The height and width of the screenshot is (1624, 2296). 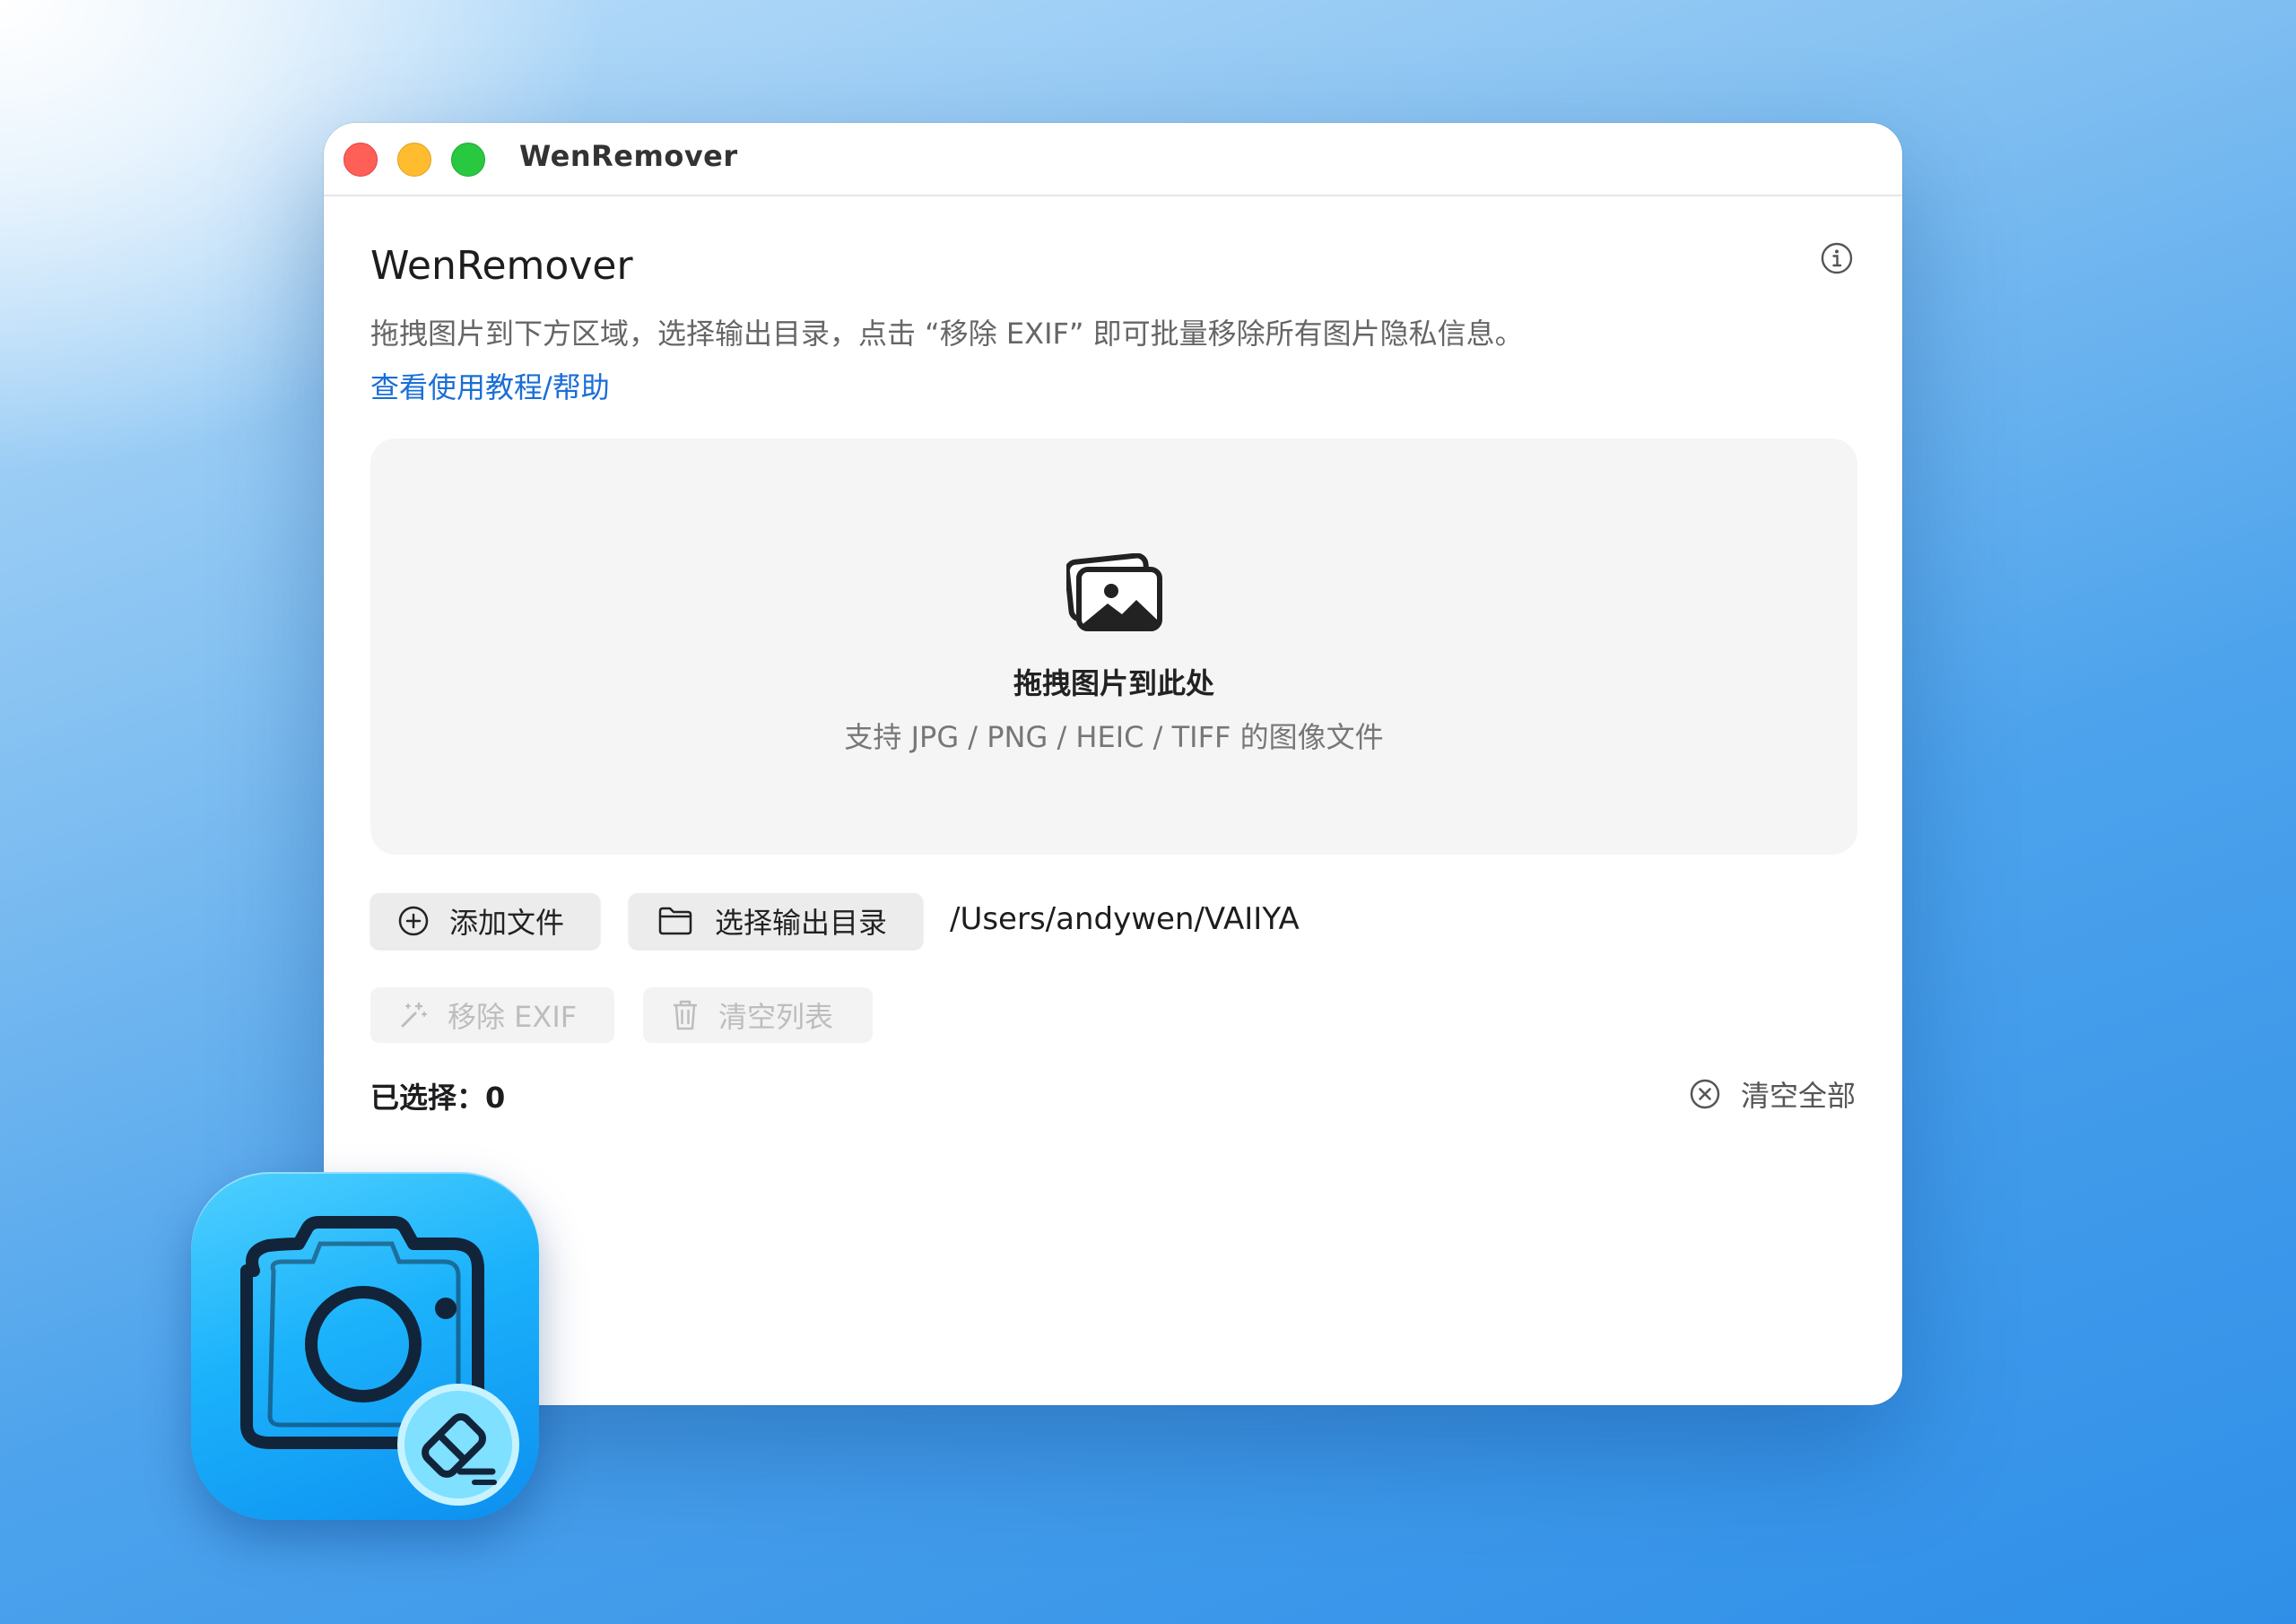 I want to click on plus-circle-icon, so click(x=413, y=921).